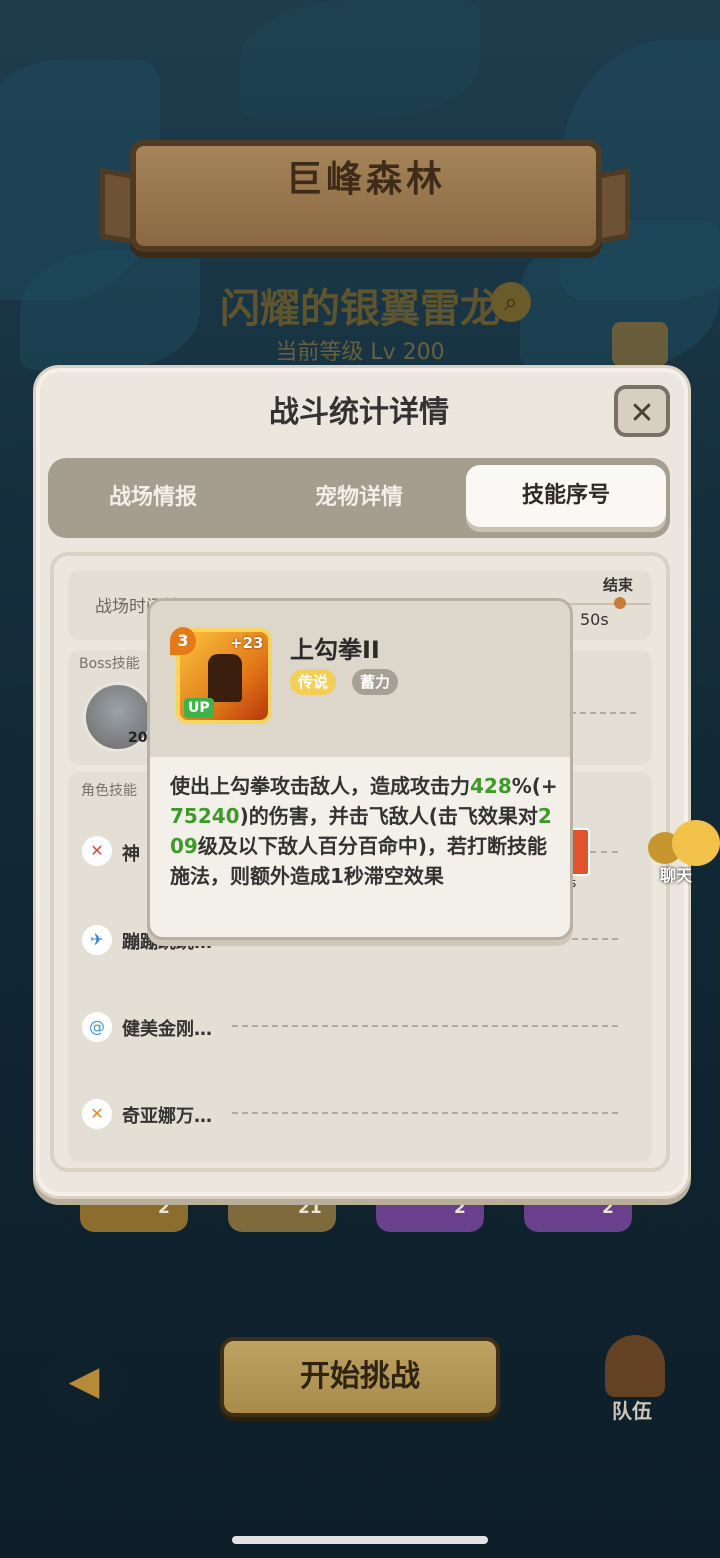 The width and height of the screenshot is (720, 1558). What do you see at coordinates (620, 603) in the screenshot?
I see `timeline-end-marker` at bounding box center [620, 603].